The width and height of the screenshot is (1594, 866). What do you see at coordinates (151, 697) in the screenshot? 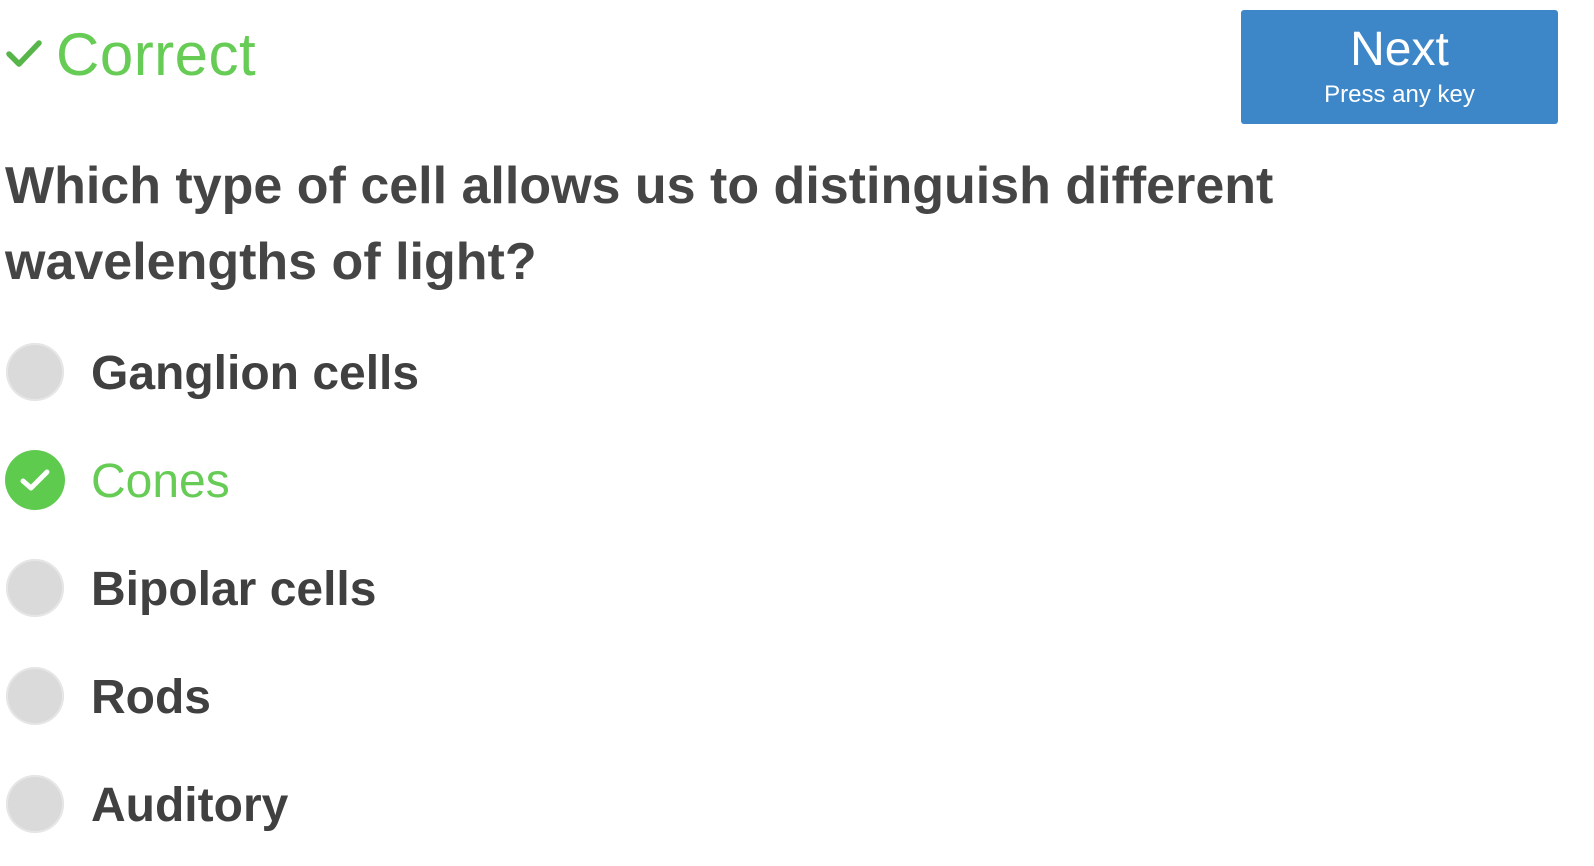
I see `answer-option-label: Rods` at bounding box center [151, 697].